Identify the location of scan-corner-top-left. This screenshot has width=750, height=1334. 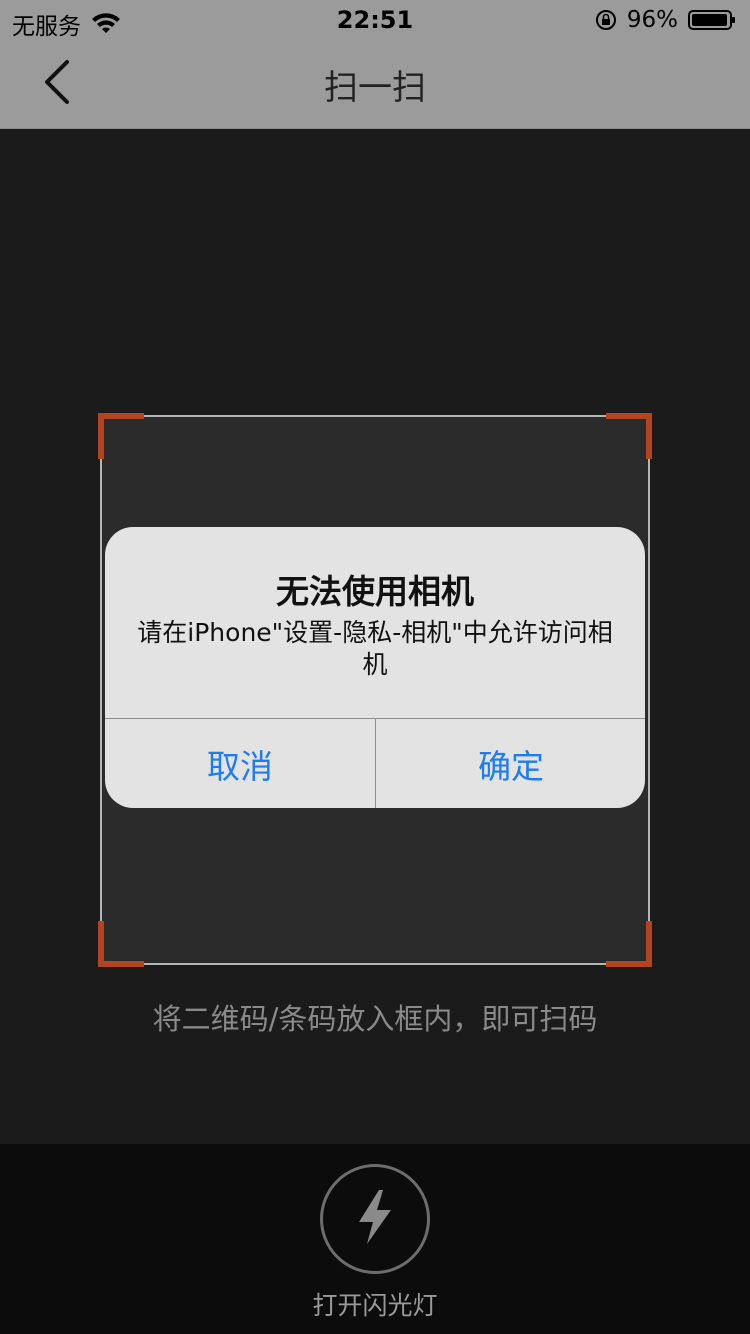
(121, 436).